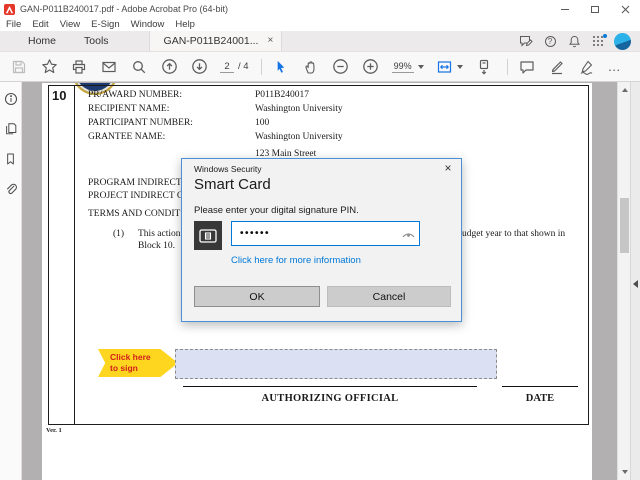 The width and height of the screenshot is (640, 480). I want to click on pin-prompt-text: Please enter your digital signature PIN., so click(276, 210).